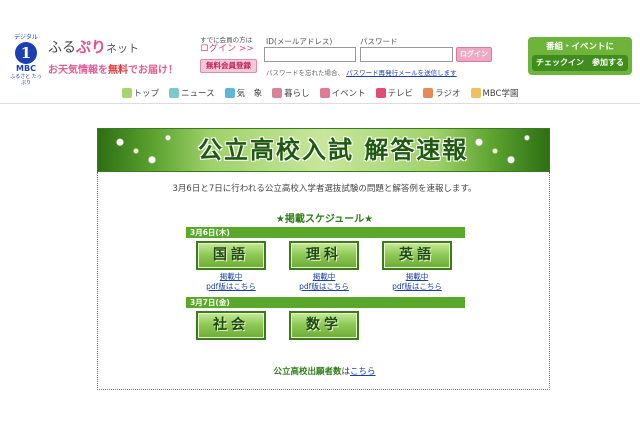 The image size is (640, 426). Describe the element at coordinates (231, 325) in the screenshot. I see `subject-social-button: 社会` at that location.